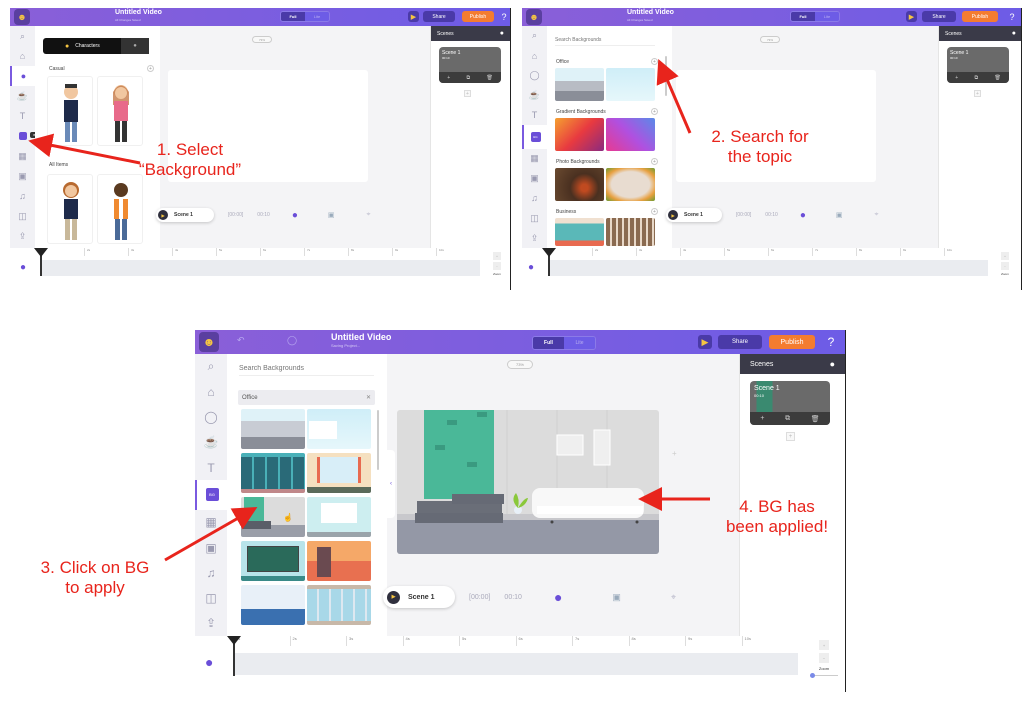 This screenshot has width=1024, height=706. Describe the element at coordinates (95, 577) in the screenshot. I see `annotation-step-3: 3. Click on BG to apply` at that location.